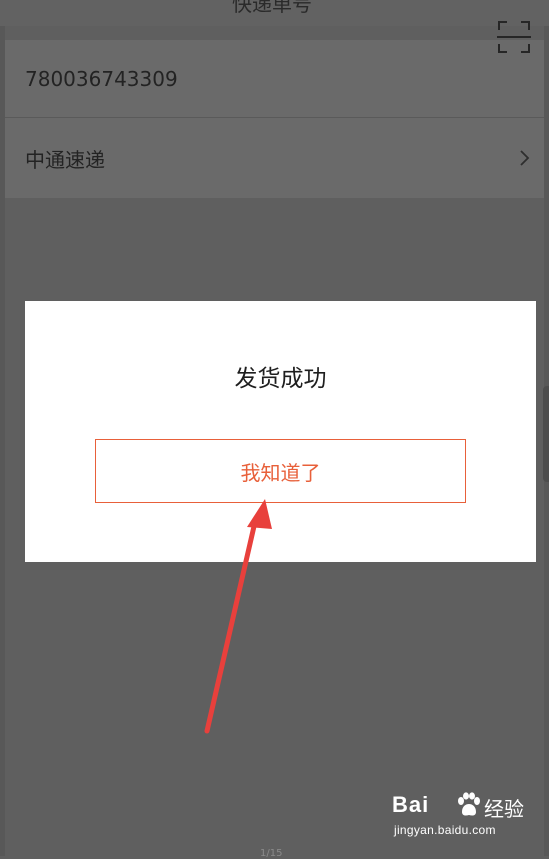  I want to click on chevron-right-icon, so click(525, 158).